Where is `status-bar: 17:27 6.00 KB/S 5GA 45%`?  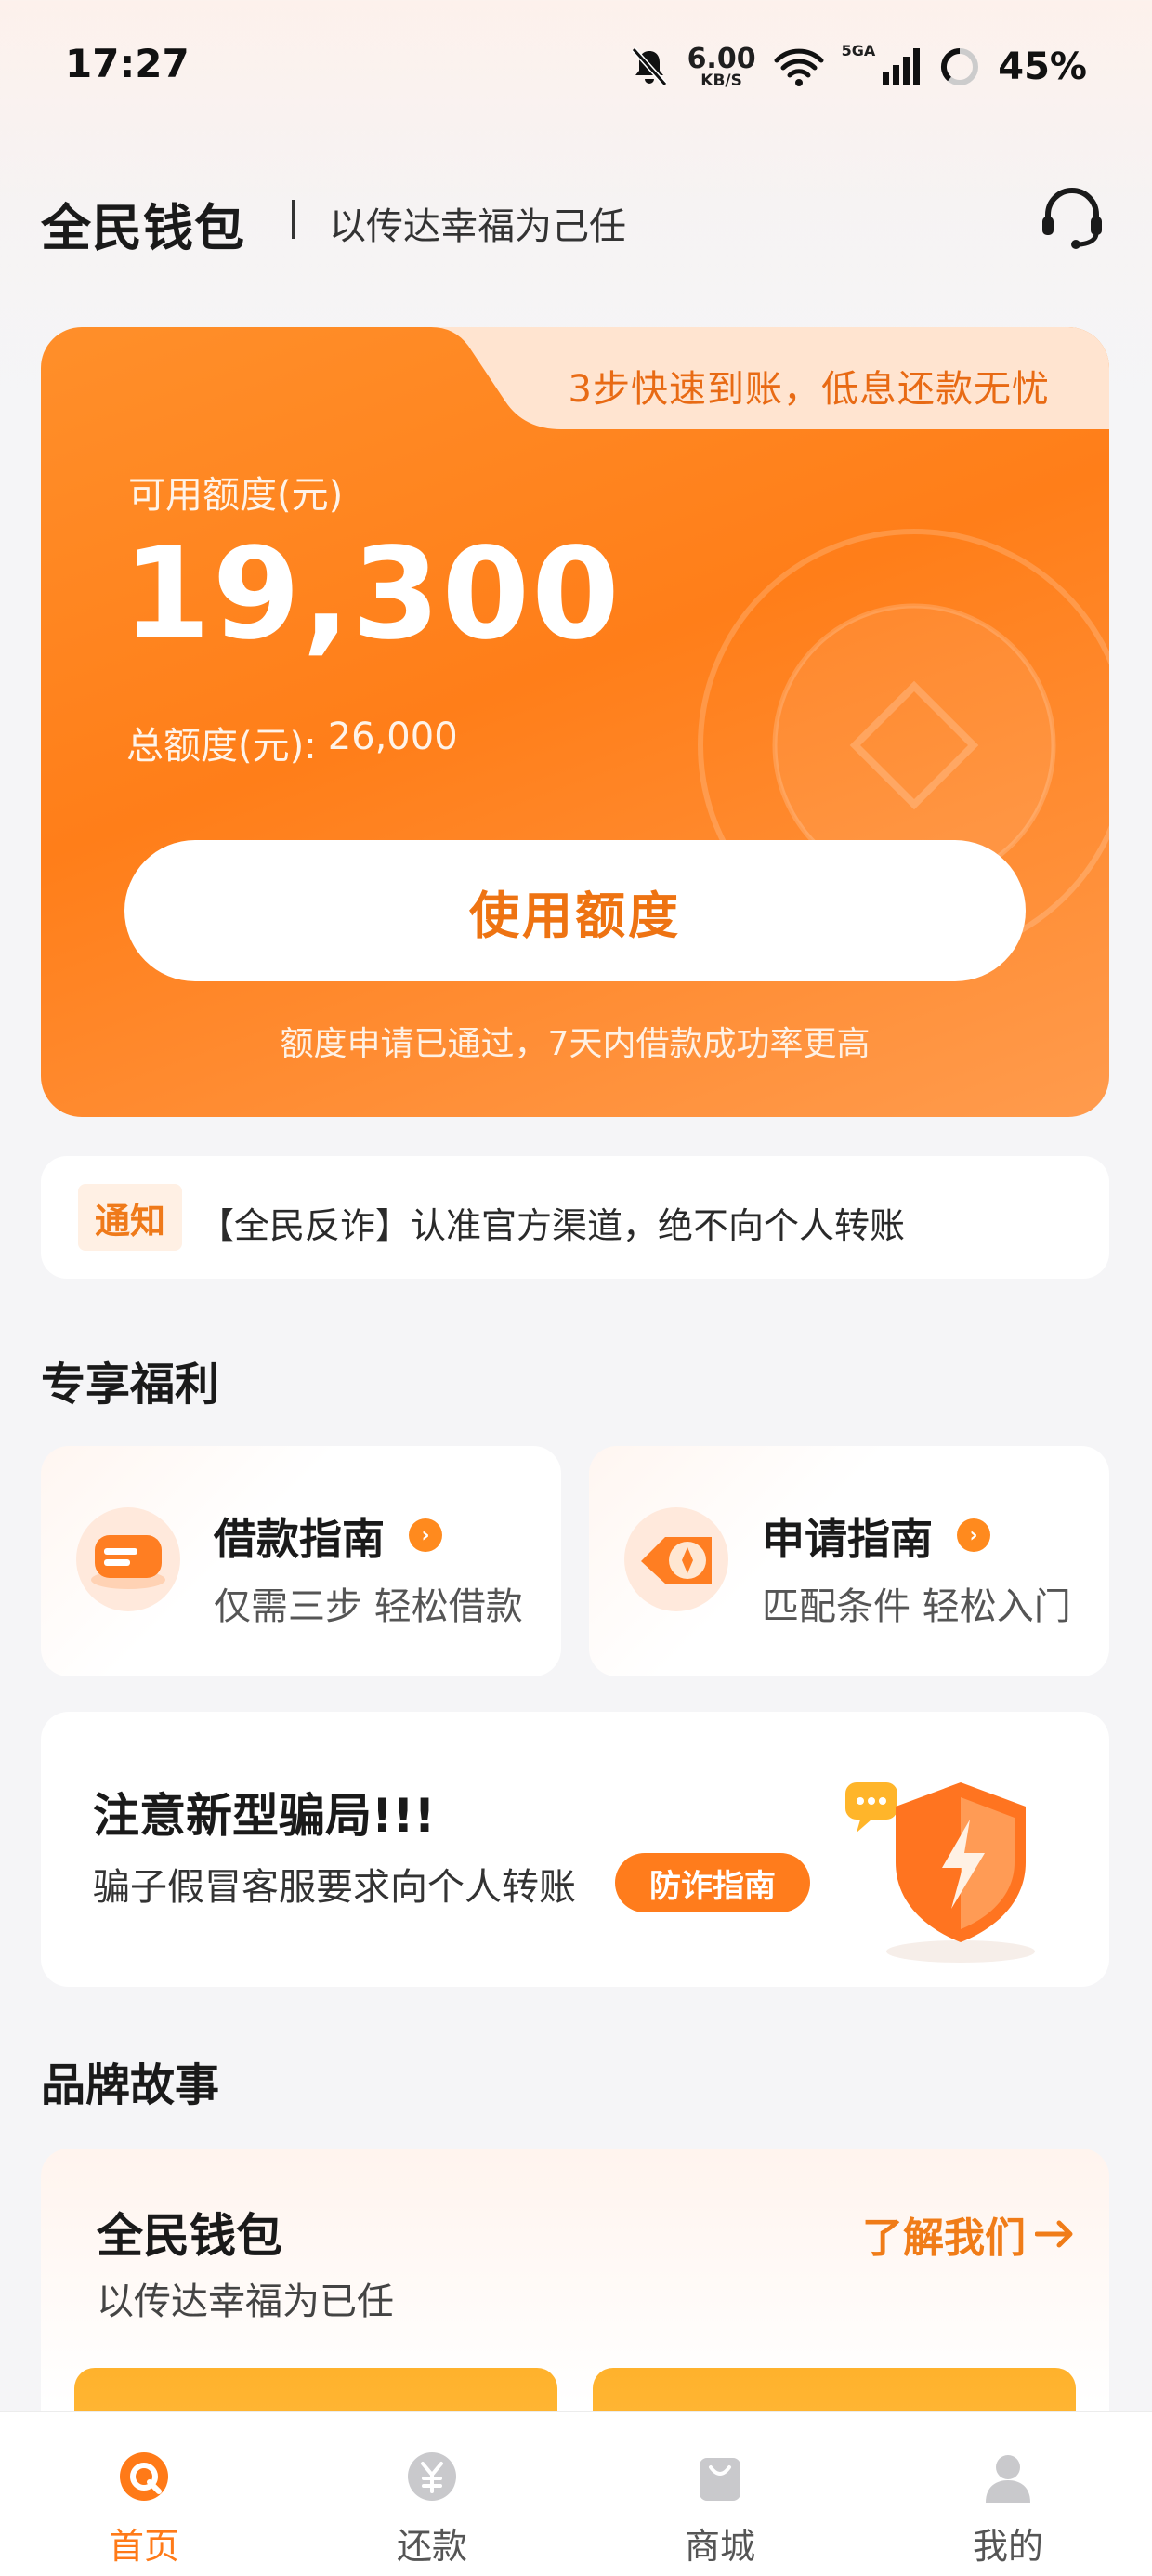 status-bar: 17:27 6.00 KB/S 5GA 45% is located at coordinates (576, 65).